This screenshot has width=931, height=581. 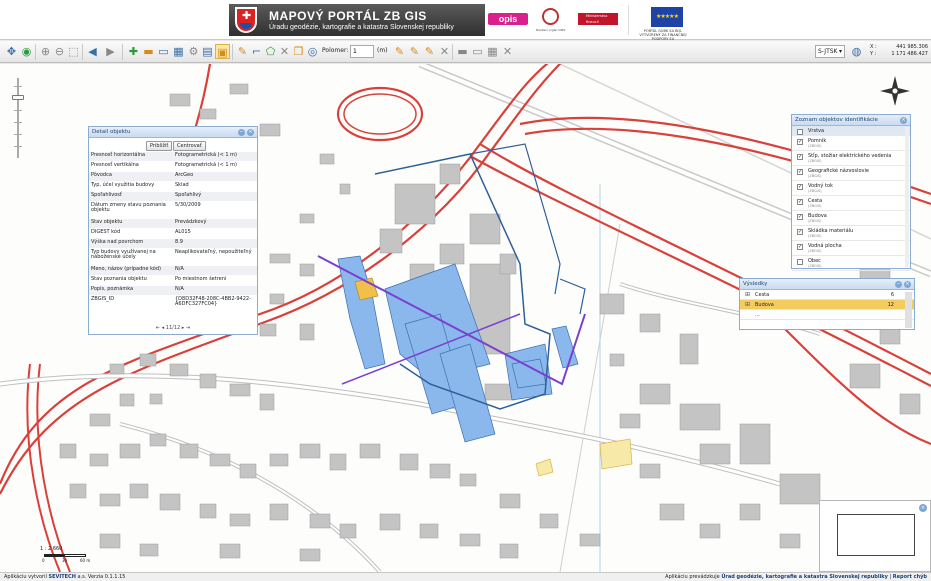 What do you see at coordinates (11, 51) in the screenshot?
I see `pan-icon: ✥` at bounding box center [11, 51].